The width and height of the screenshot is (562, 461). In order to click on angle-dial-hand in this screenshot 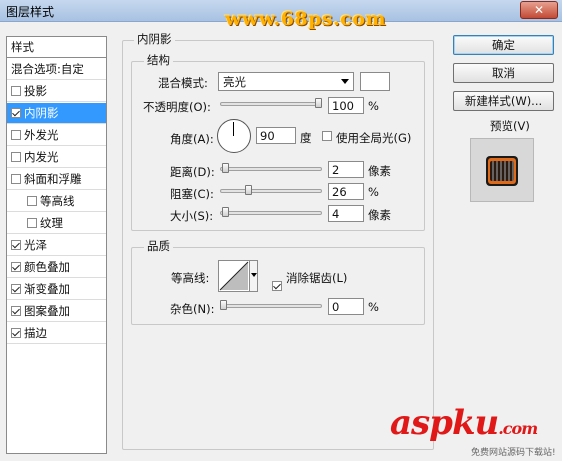, I will do `click(233, 129)`.